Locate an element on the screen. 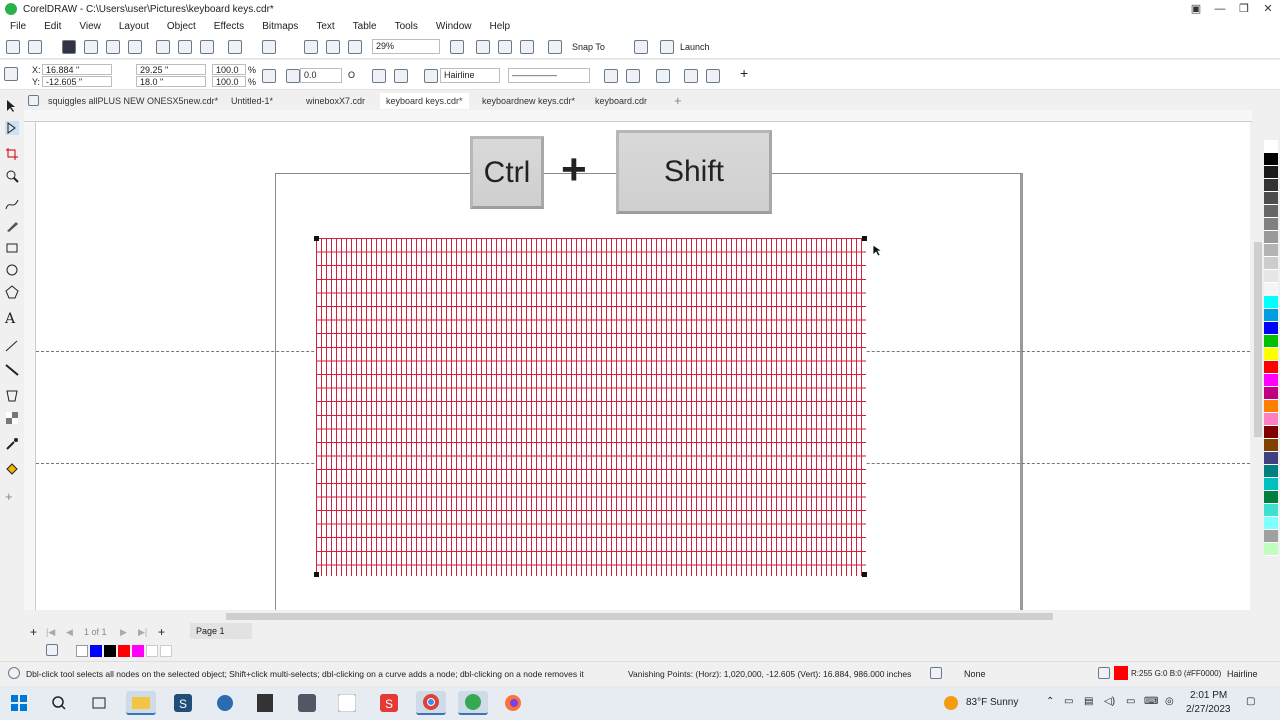 This screenshot has height=720, width=1280. print-icon is located at coordinates (135, 47).